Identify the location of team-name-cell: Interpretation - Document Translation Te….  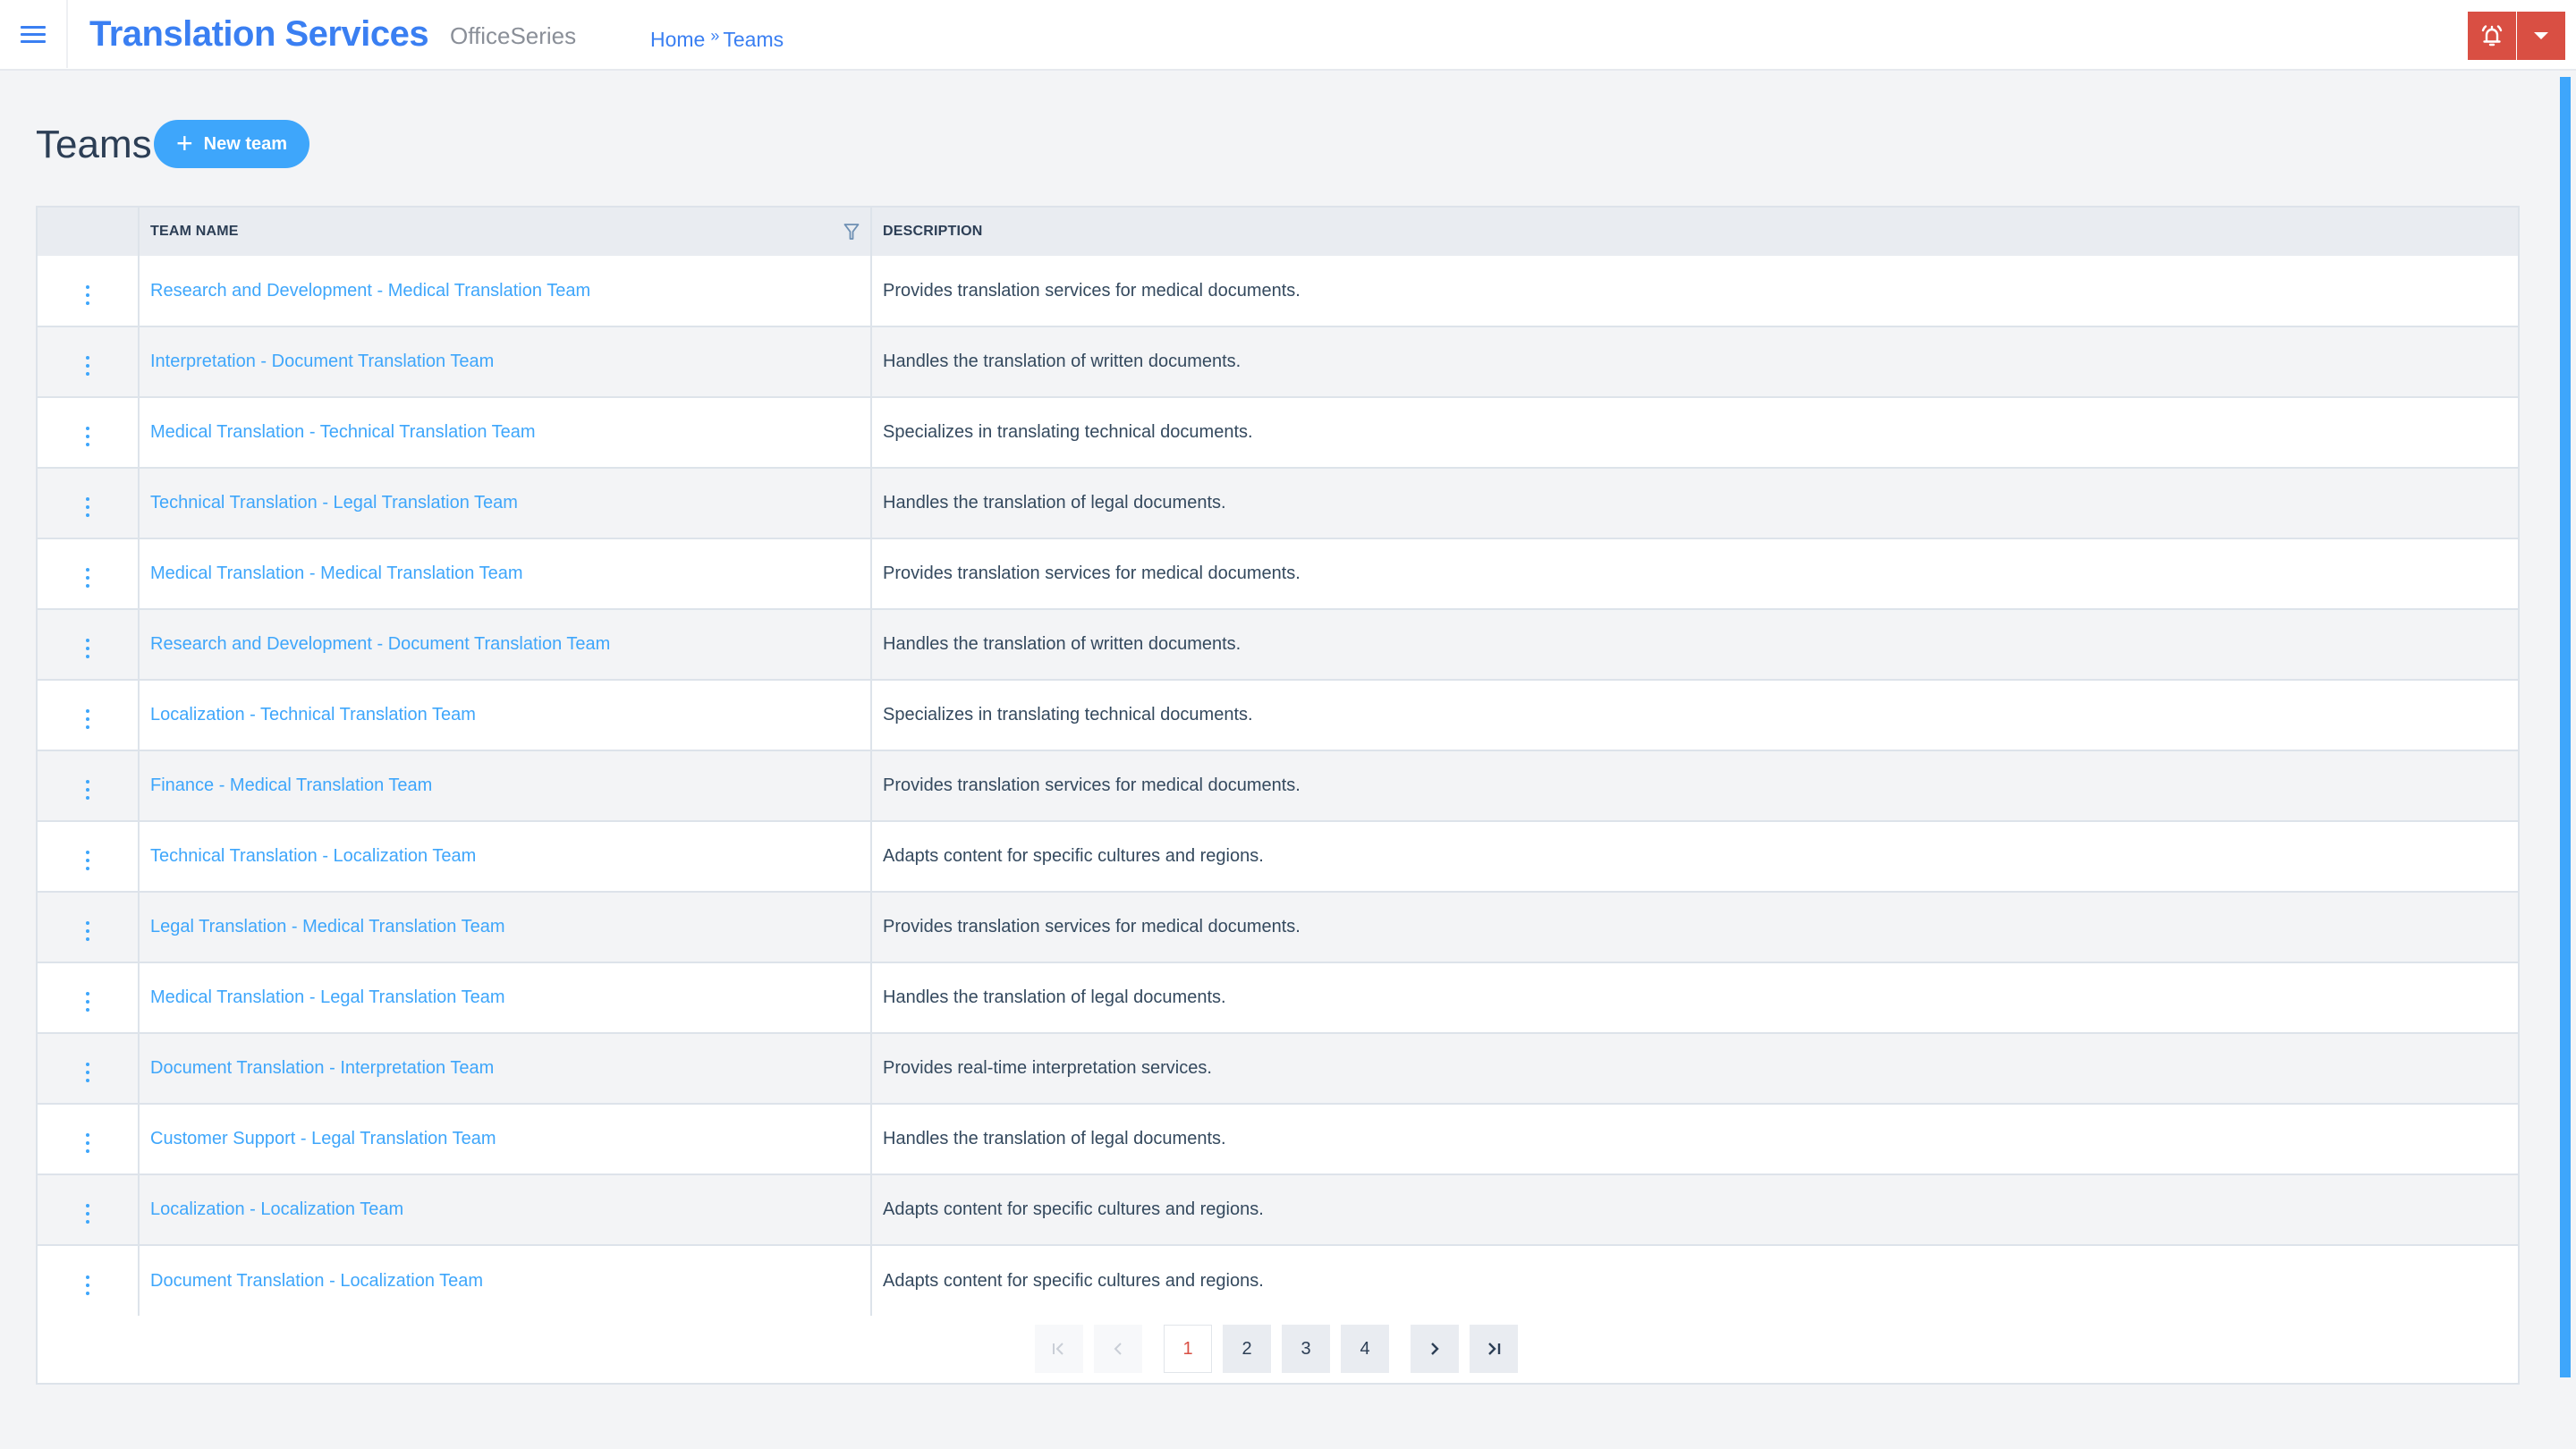
(505, 361).